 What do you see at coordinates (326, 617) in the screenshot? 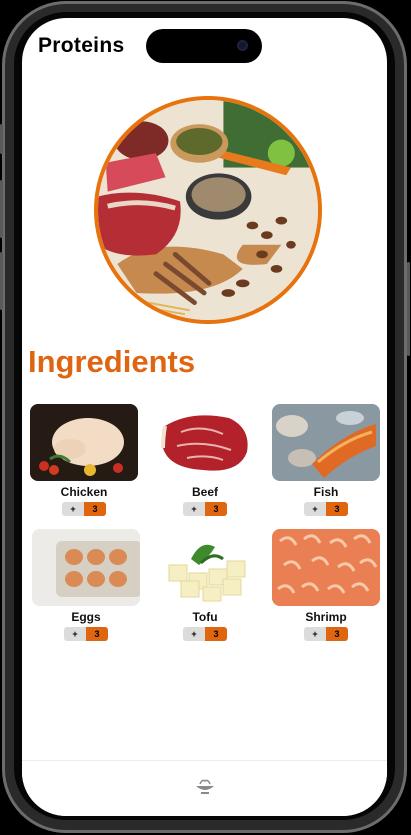
I see `ingredient-name: Shrimp` at bounding box center [326, 617].